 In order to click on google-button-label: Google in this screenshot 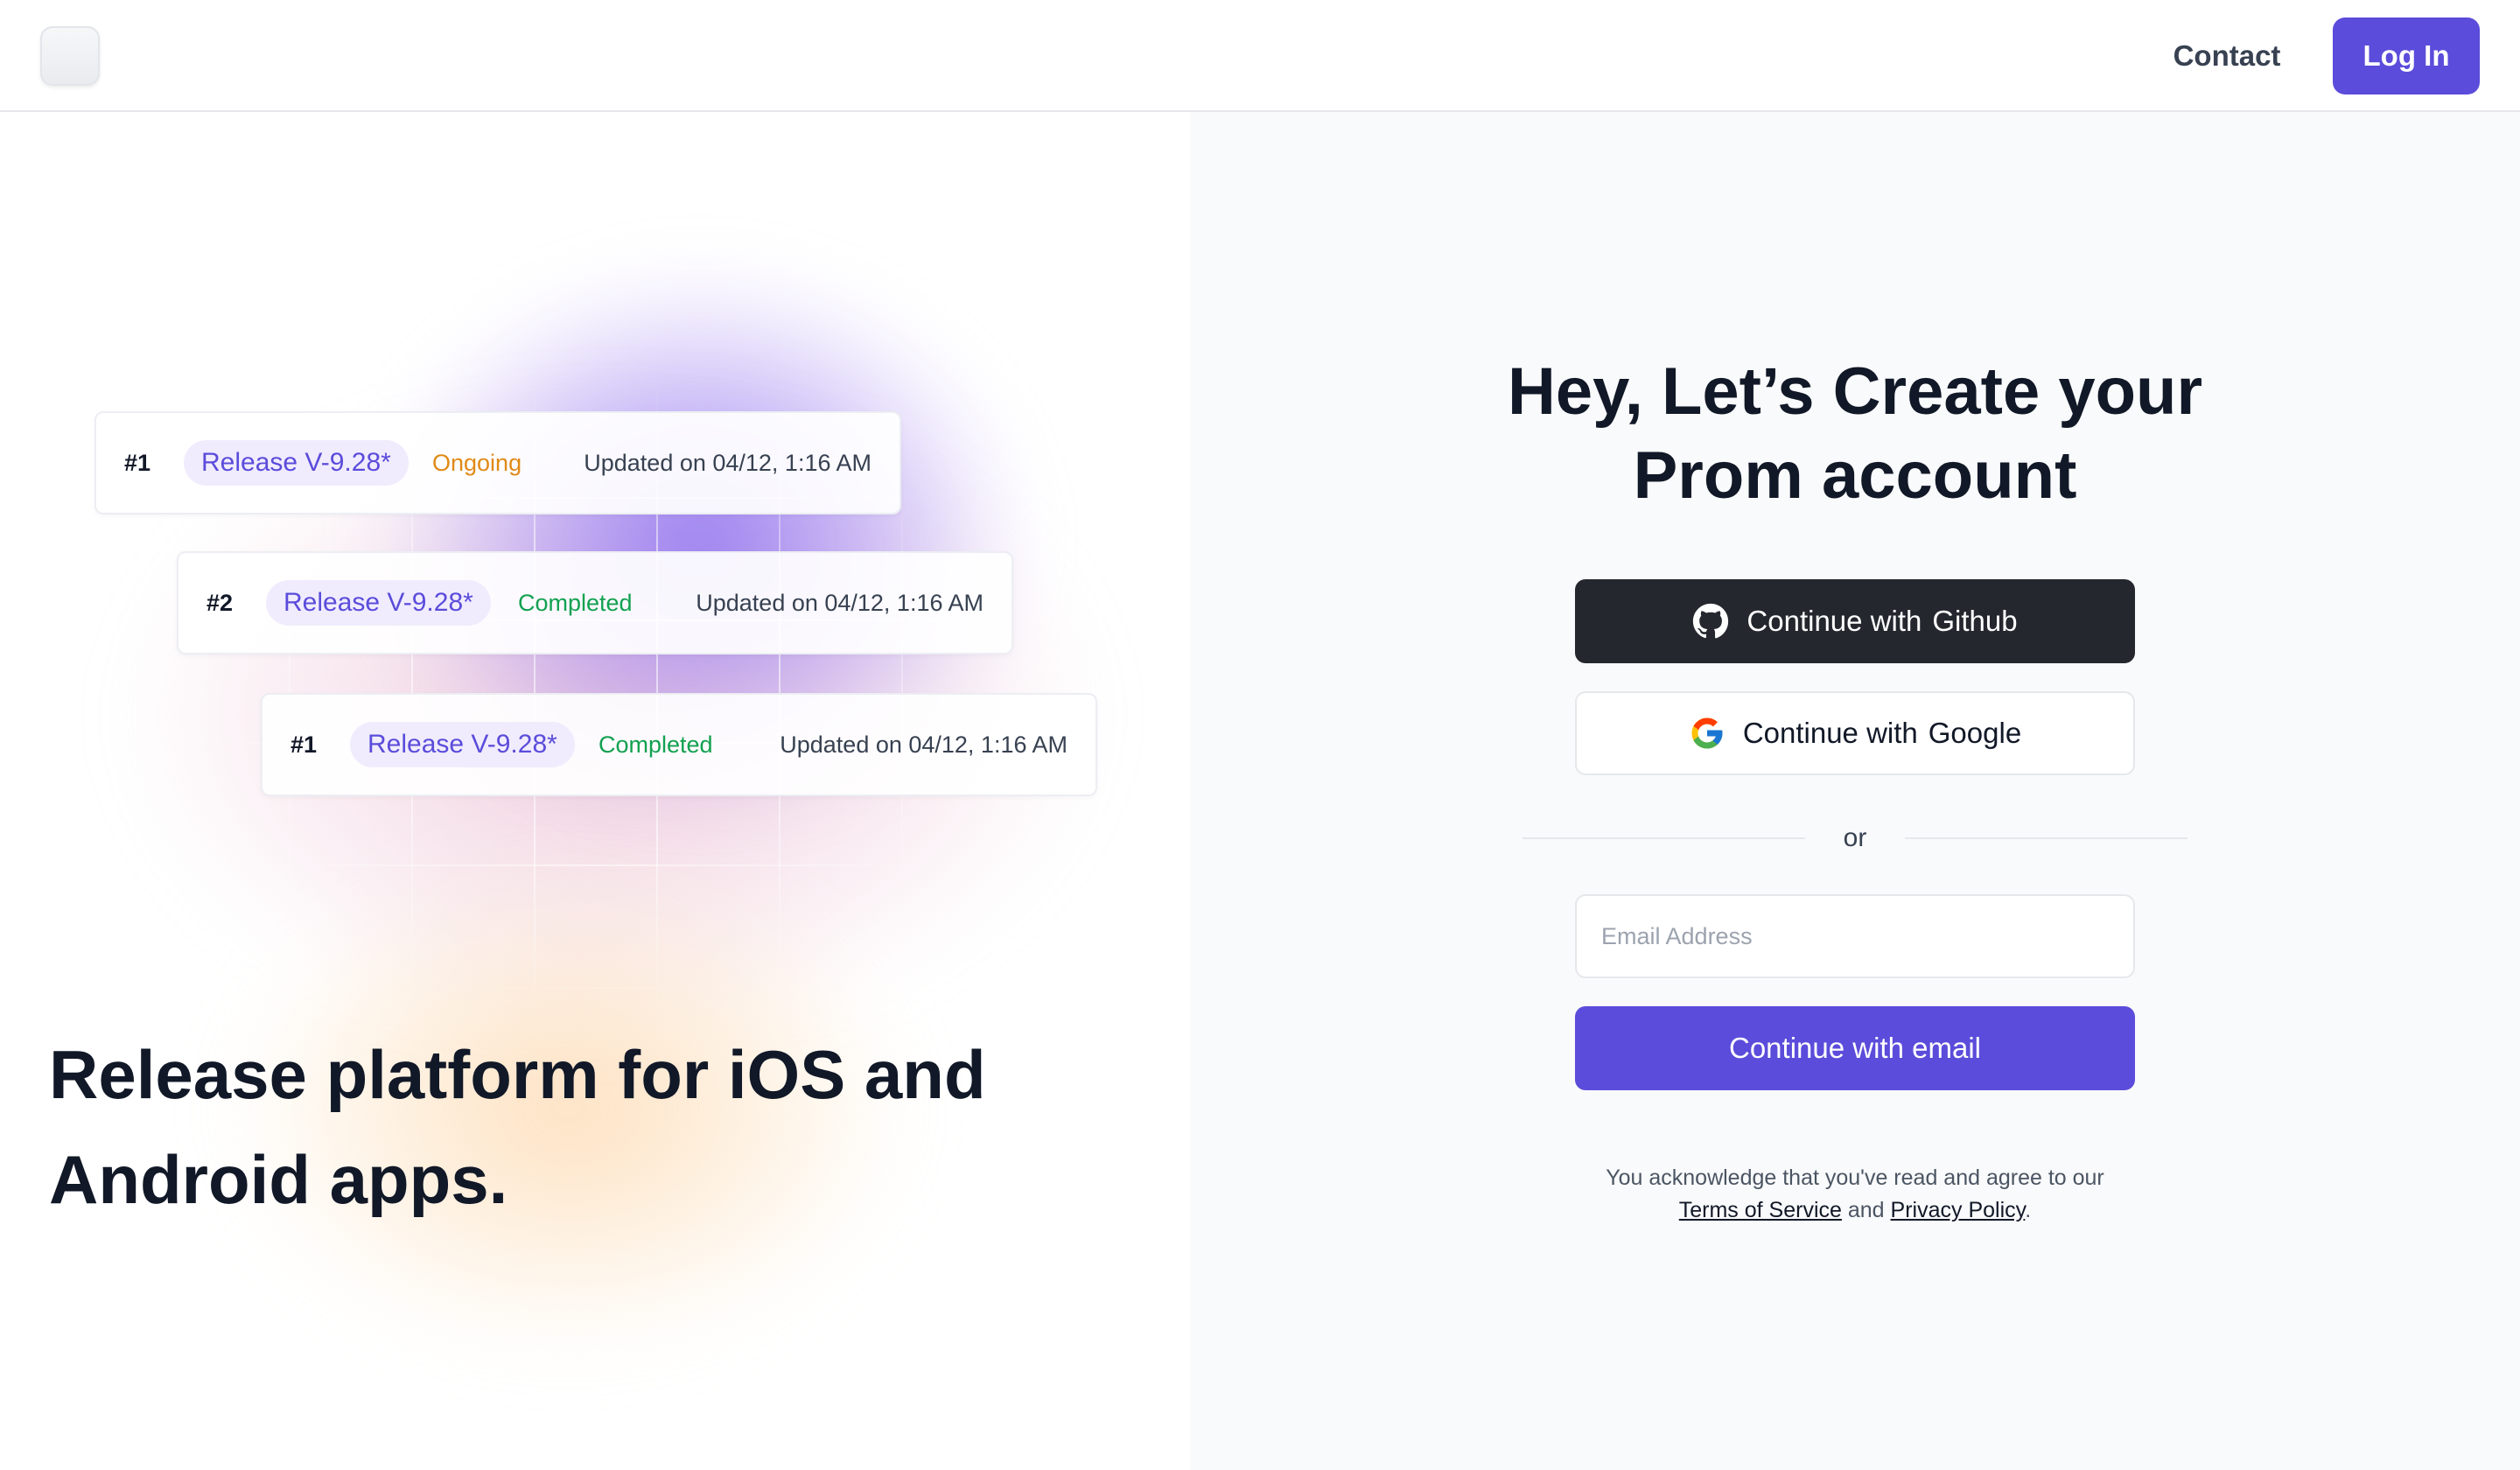, I will do `click(1975, 733)`.